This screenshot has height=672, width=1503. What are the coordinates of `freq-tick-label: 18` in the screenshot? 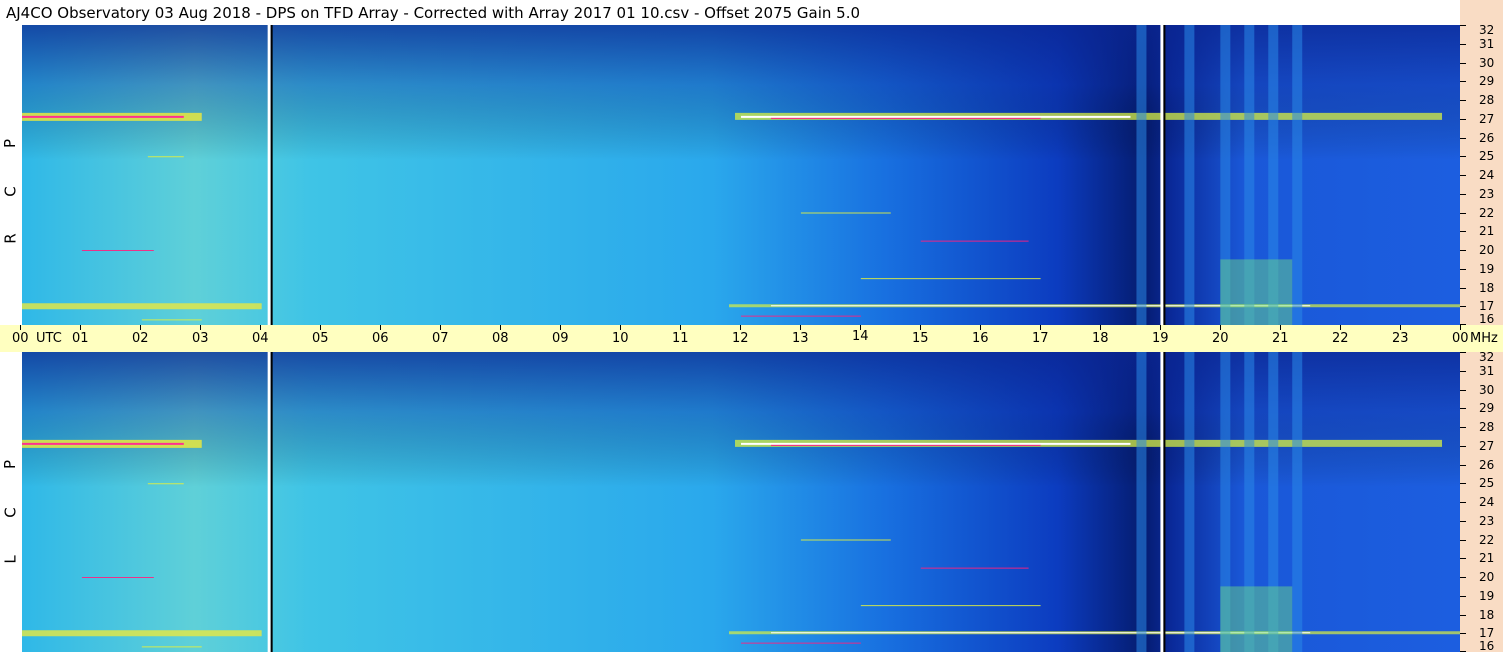 It's located at (1487, 287).